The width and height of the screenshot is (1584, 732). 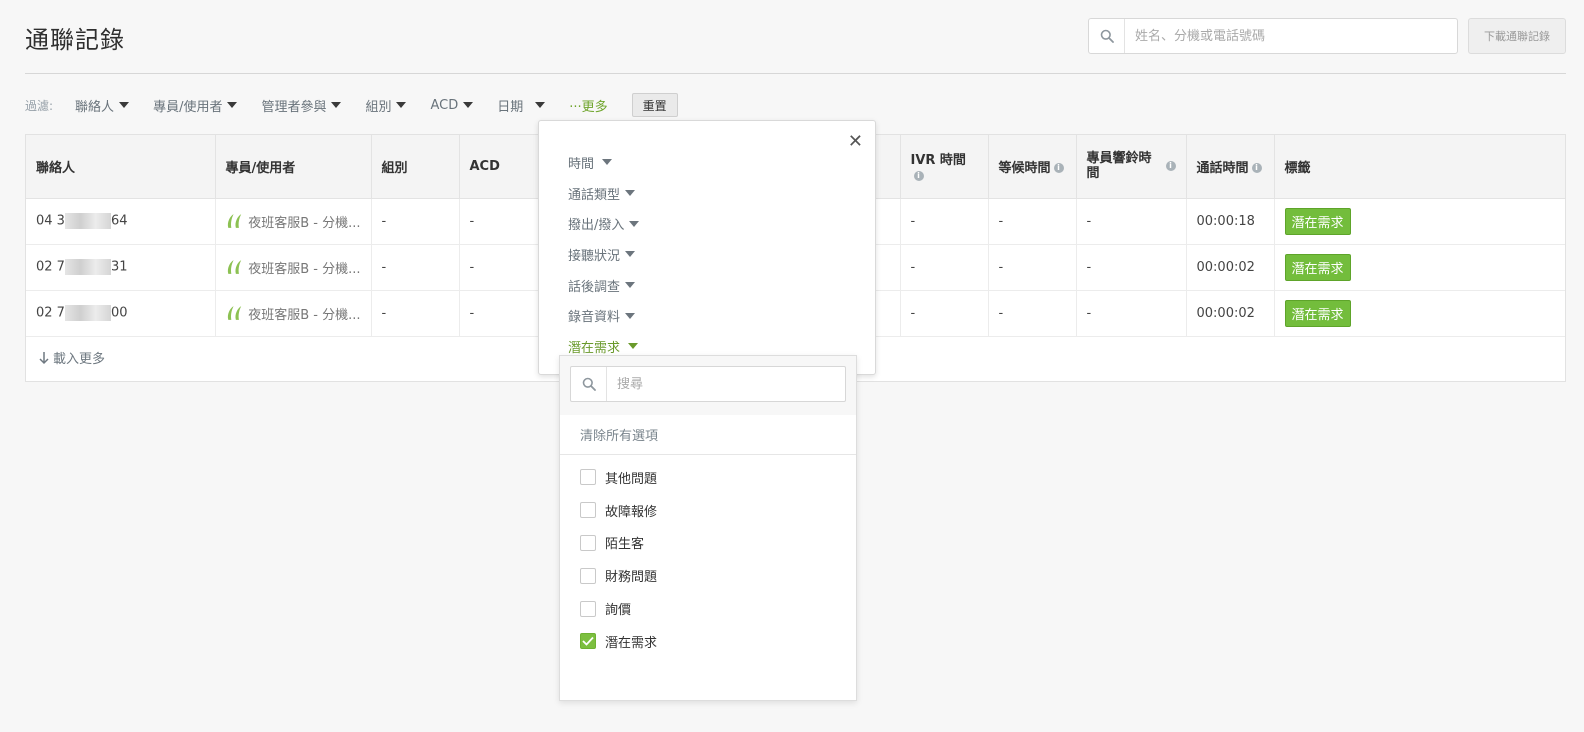 What do you see at coordinates (39, 105) in the screenshot?
I see `filter-label: 過濾:` at bounding box center [39, 105].